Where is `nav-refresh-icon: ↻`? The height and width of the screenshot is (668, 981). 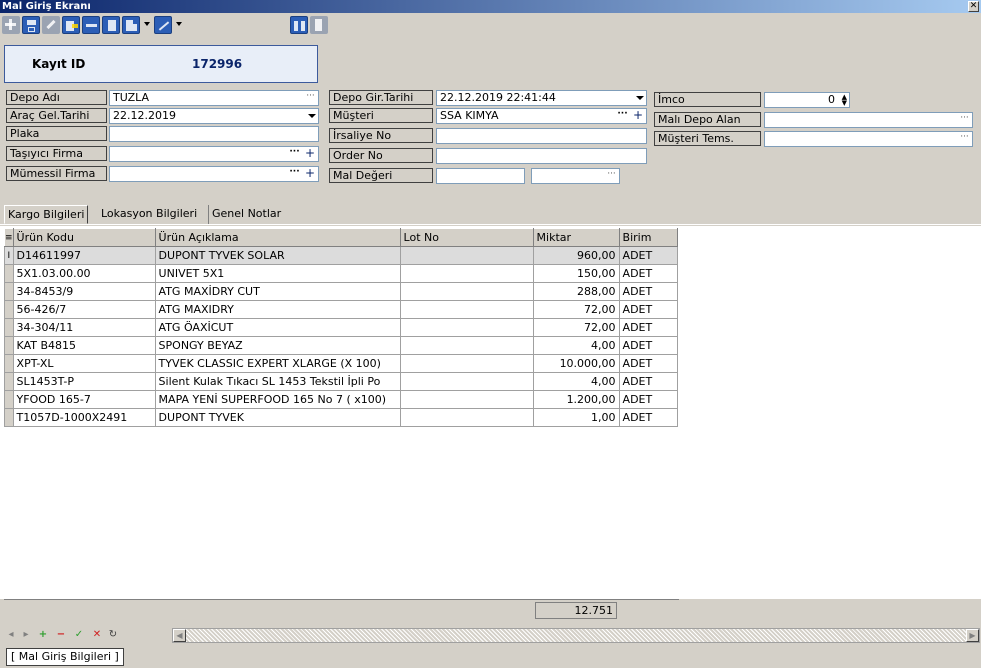
nav-refresh-icon: ↻ is located at coordinates (113, 635).